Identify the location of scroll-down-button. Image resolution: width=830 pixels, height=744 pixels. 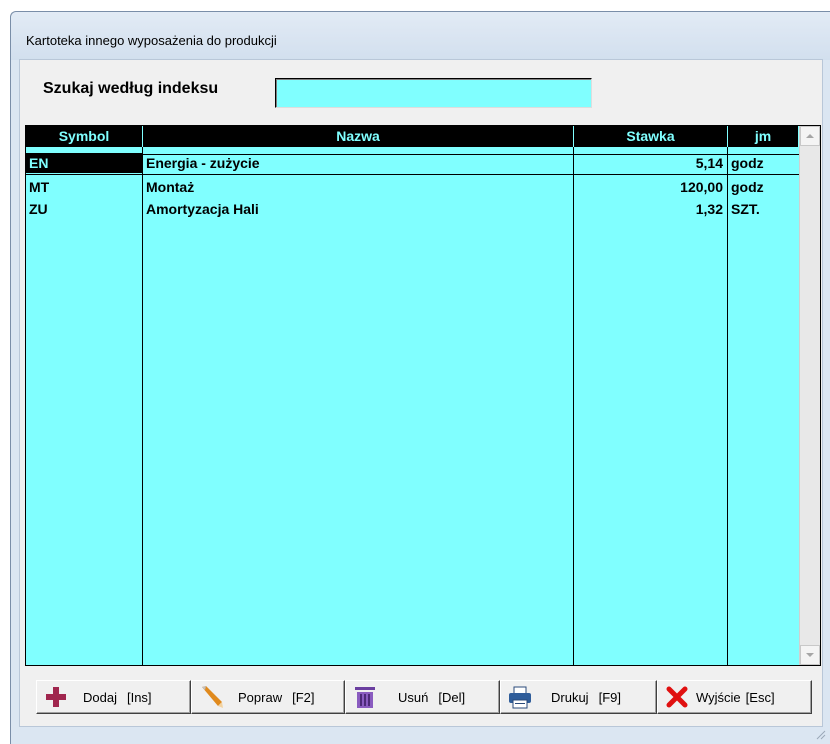
(810, 655).